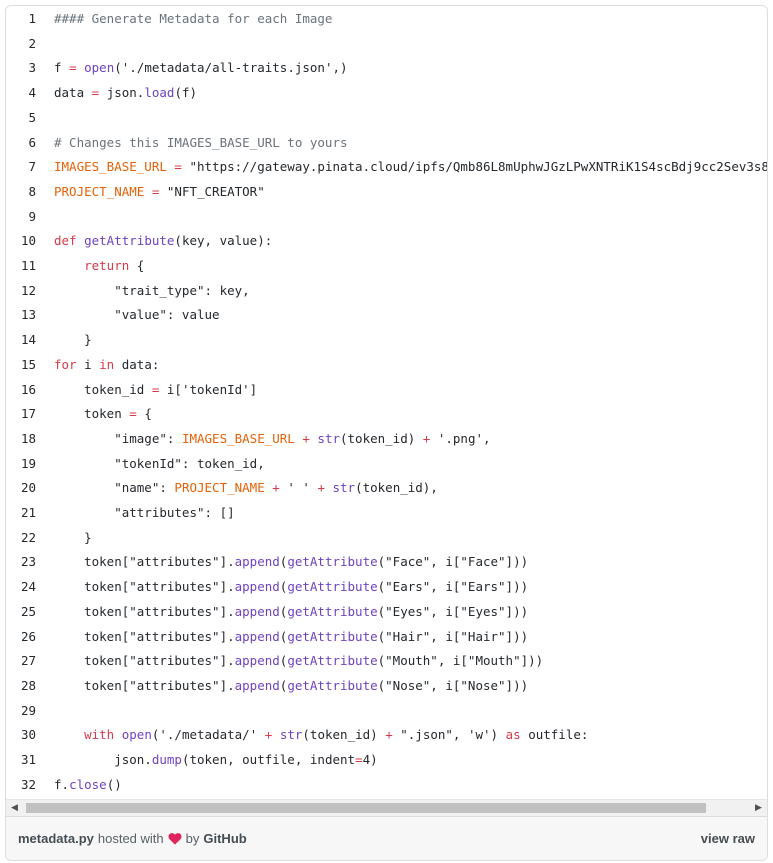 This screenshot has height=863, width=773. What do you see at coordinates (453, 685) in the screenshot?
I see `code-token: ("Nose", i["Nose"]))` at bounding box center [453, 685].